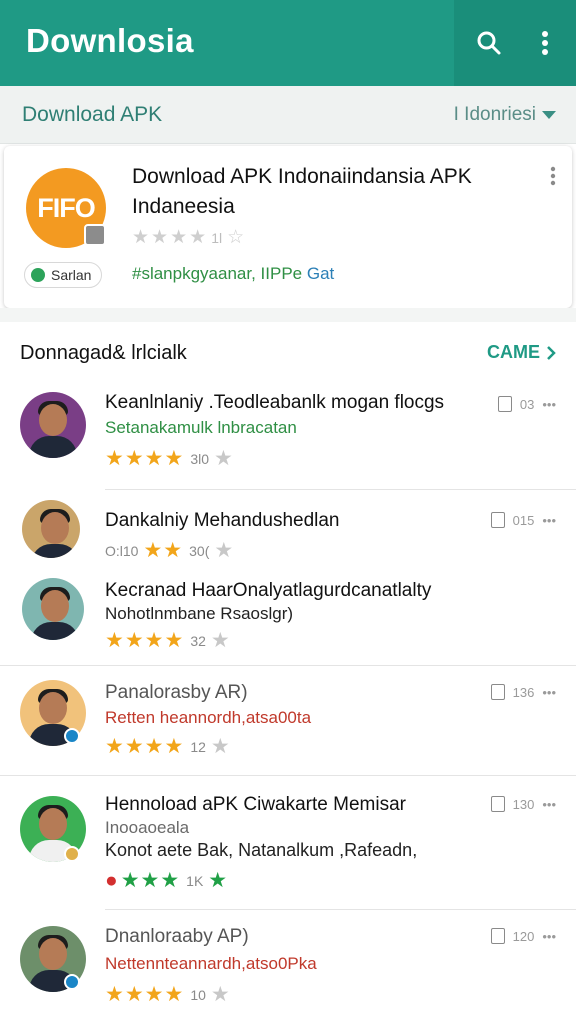  I want to click on chevron-right-icon, so click(551, 352).